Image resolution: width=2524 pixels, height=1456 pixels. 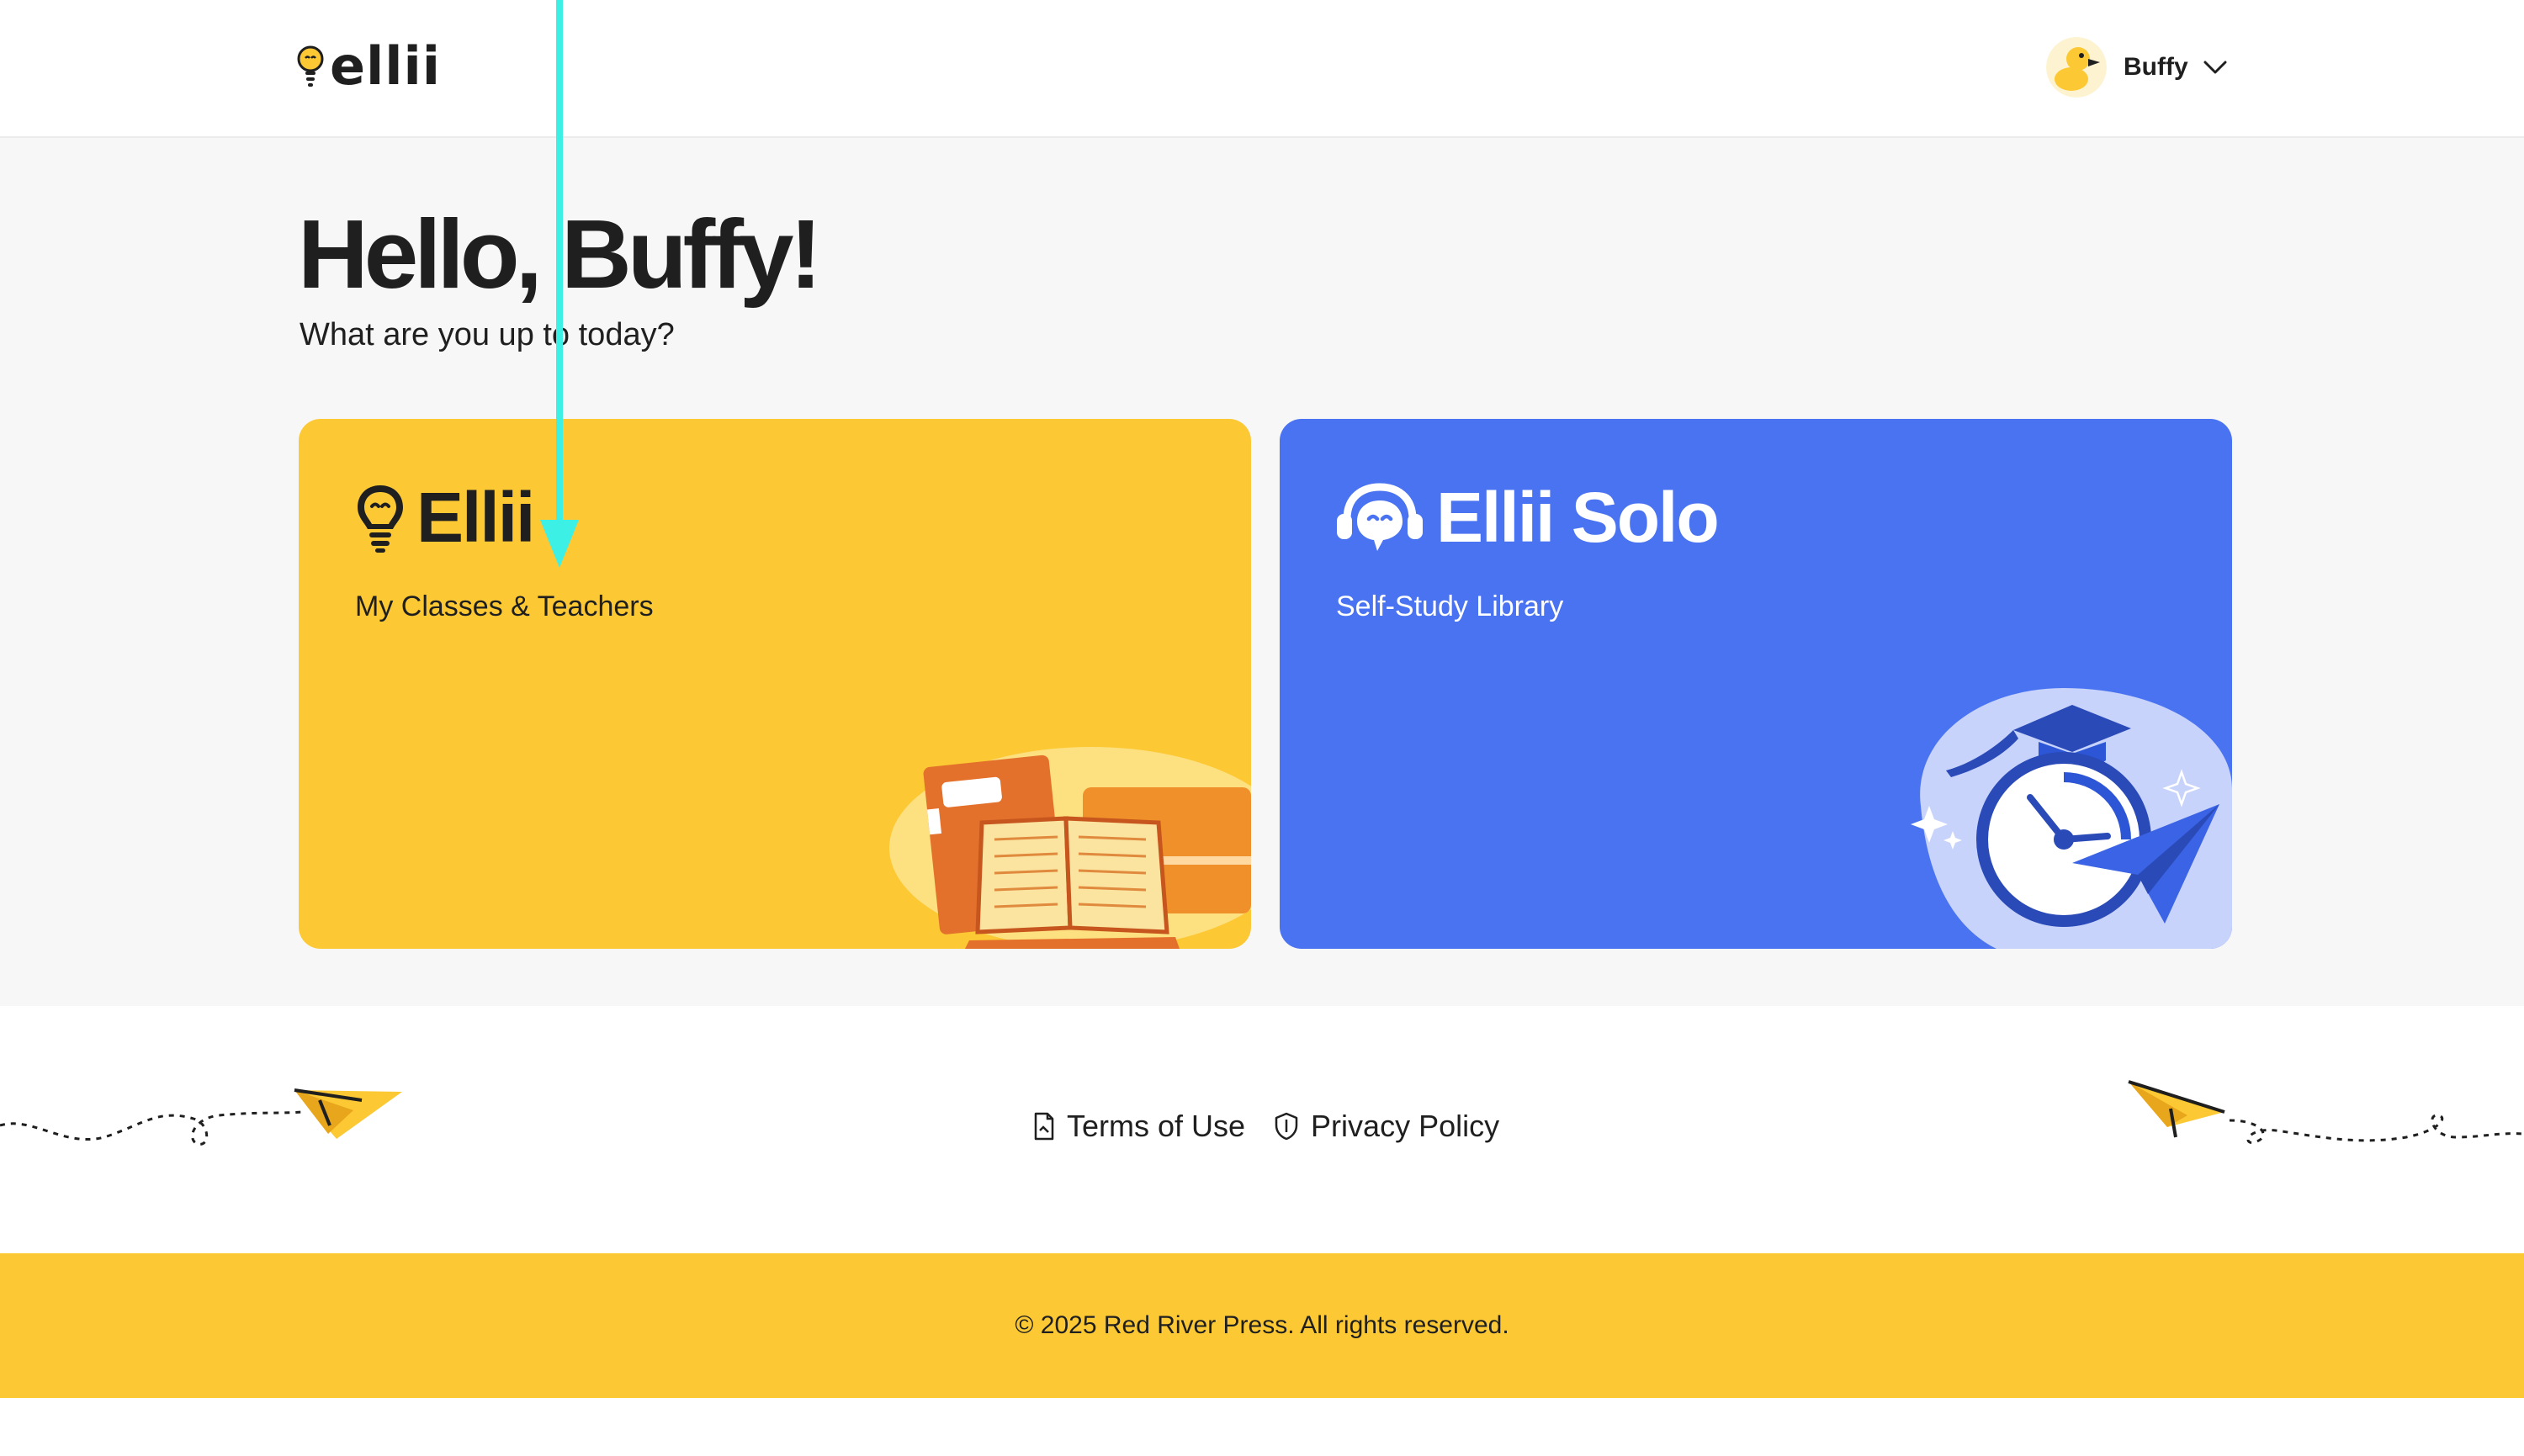 I want to click on headset-mascot-icon, so click(x=1380, y=517).